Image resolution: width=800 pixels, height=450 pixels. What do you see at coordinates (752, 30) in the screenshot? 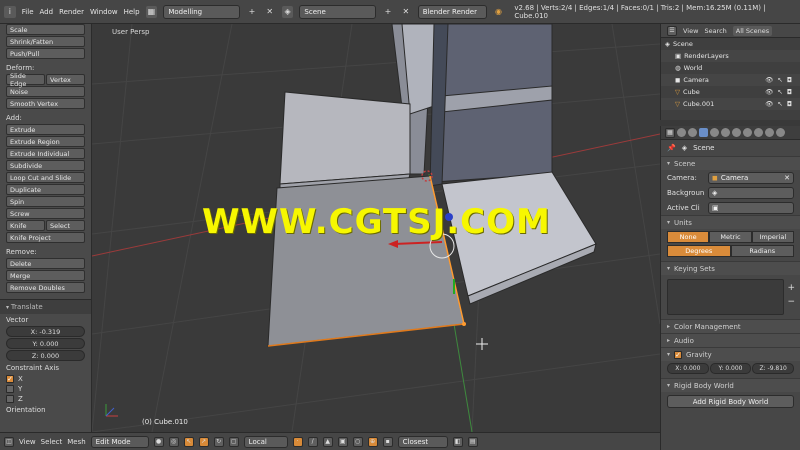
I see `outliner-filter-select: All Scenes` at bounding box center [752, 30].